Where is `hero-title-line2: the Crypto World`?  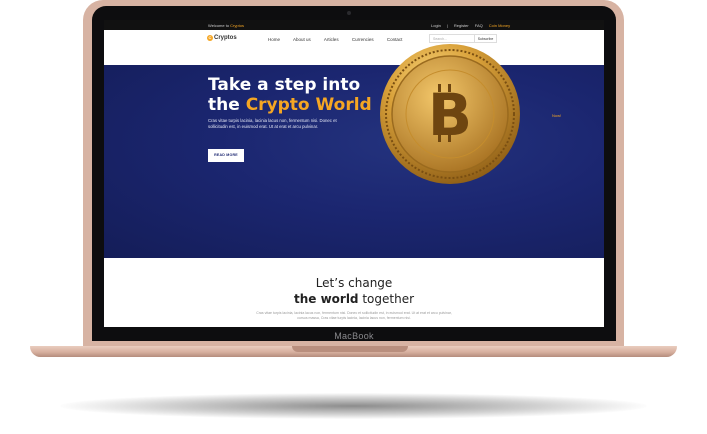
hero-title-line2: the Crypto World is located at coordinates (290, 105).